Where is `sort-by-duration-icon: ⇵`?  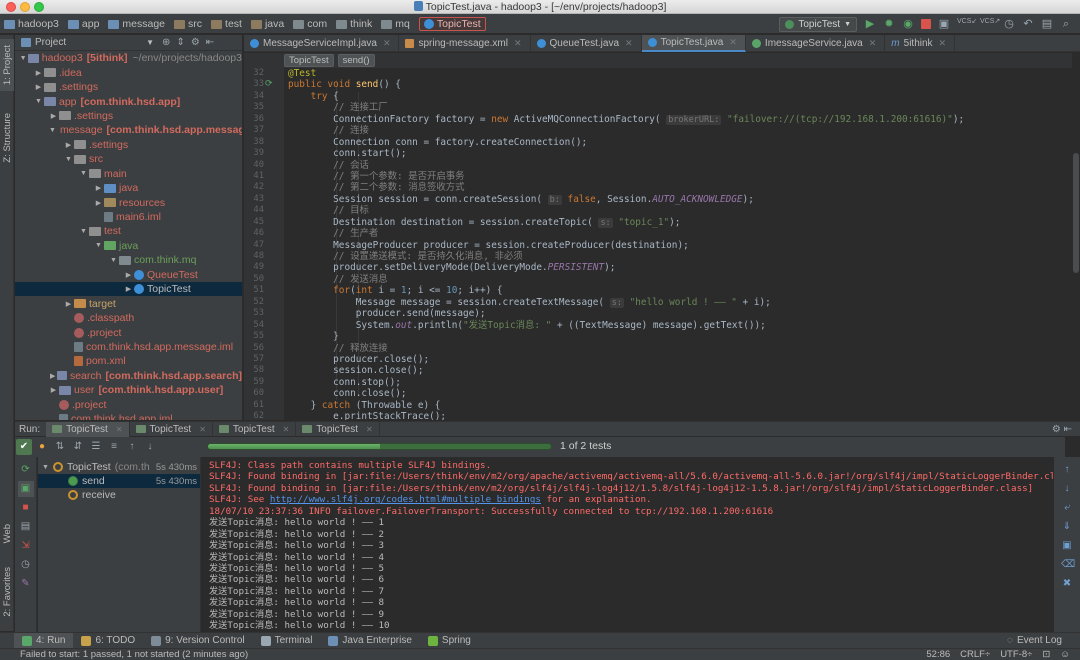 sort-by-duration-icon: ⇵ is located at coordinates (78, 447).